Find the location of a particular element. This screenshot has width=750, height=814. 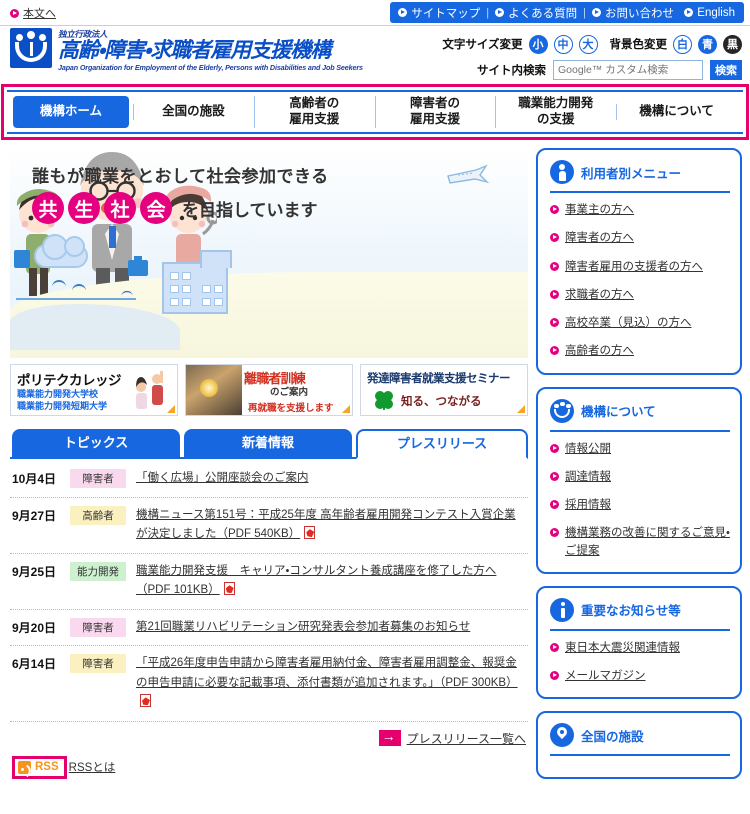

bg-color-blue-button: 青 is located at coordinates (707, 44).